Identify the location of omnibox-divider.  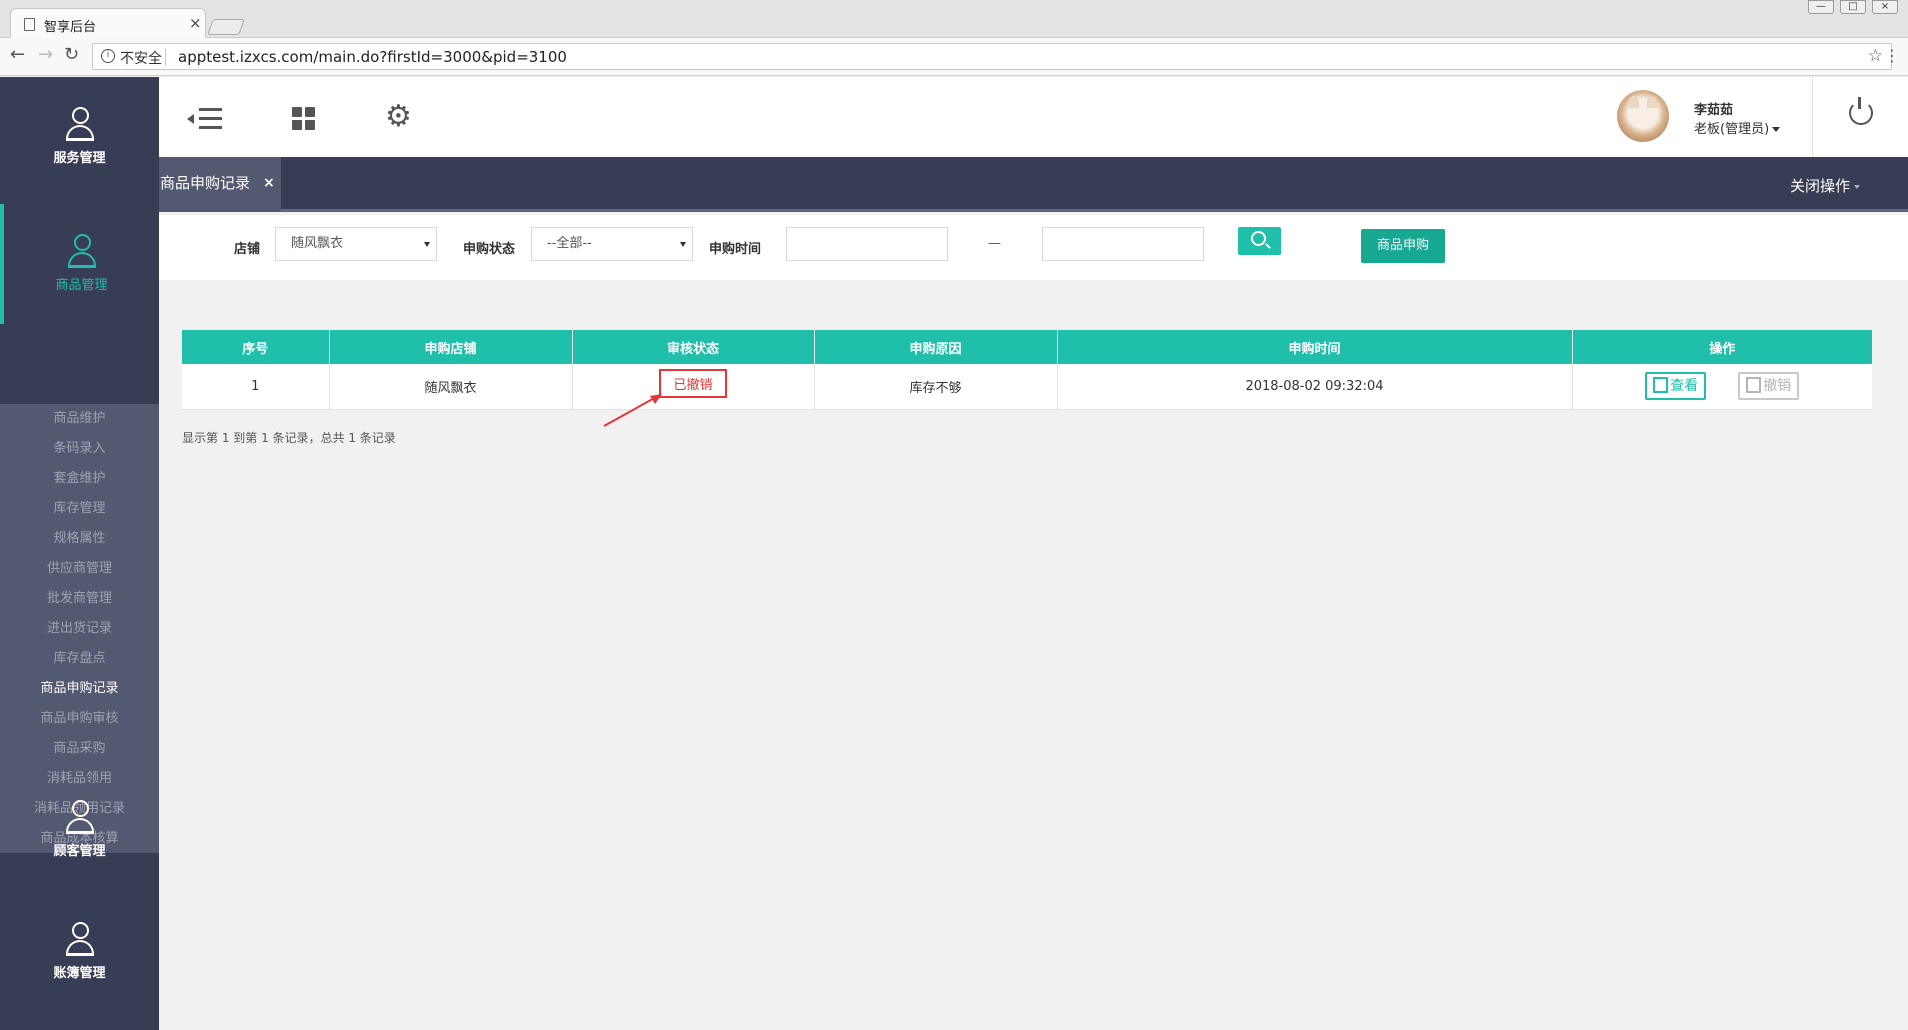
(165, 57).